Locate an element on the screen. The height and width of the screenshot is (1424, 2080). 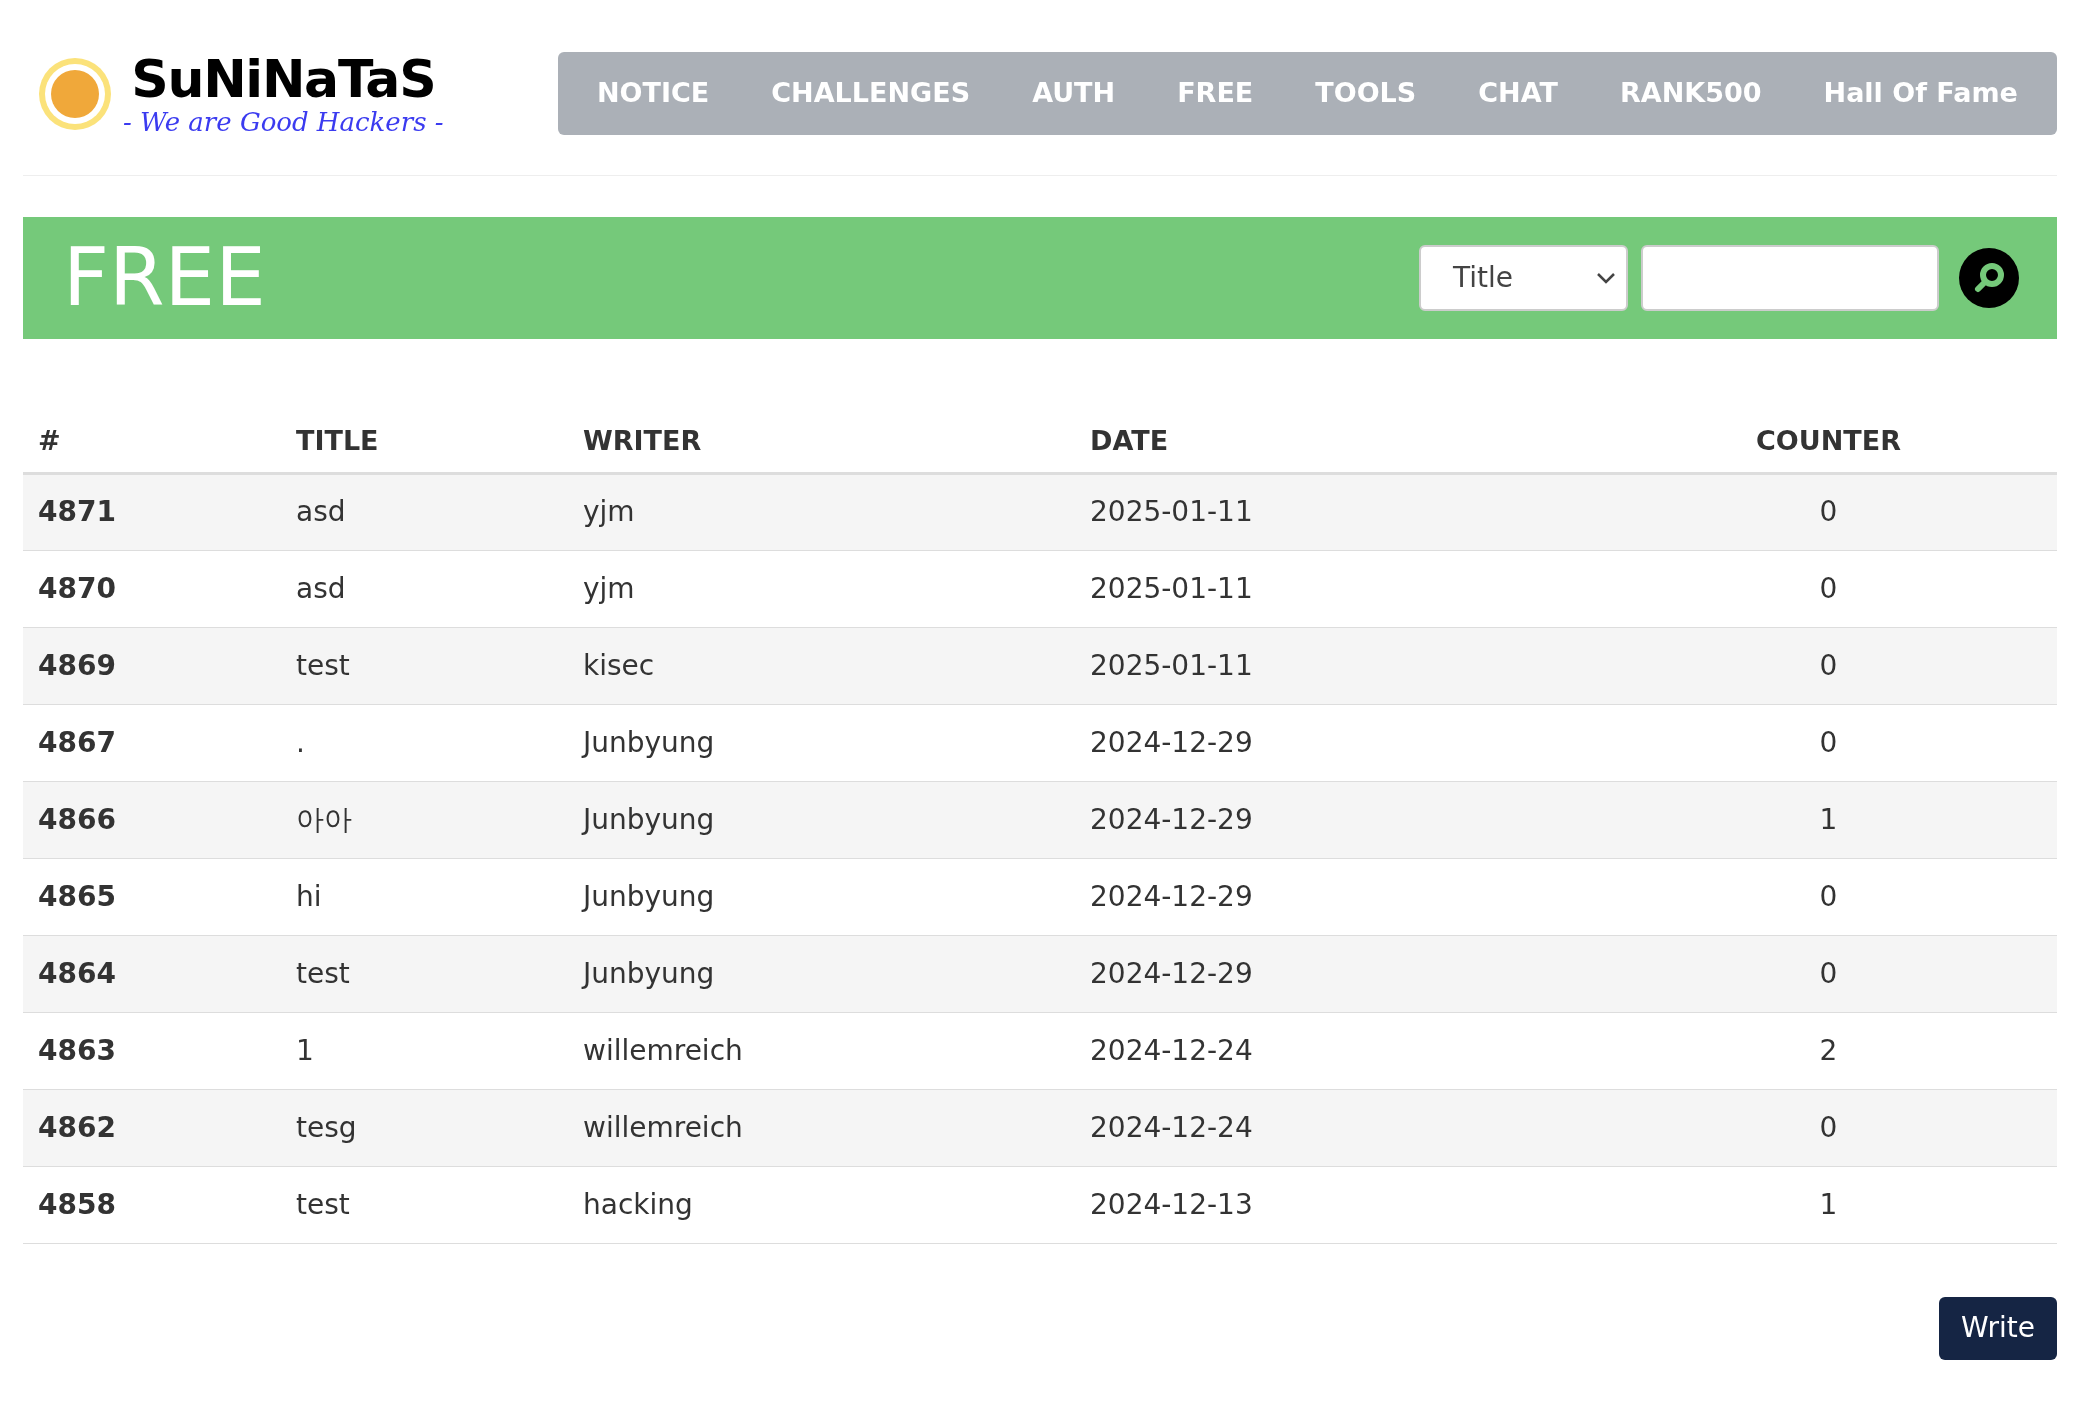
column-header: WRITER is located at coordinates (642, 440).